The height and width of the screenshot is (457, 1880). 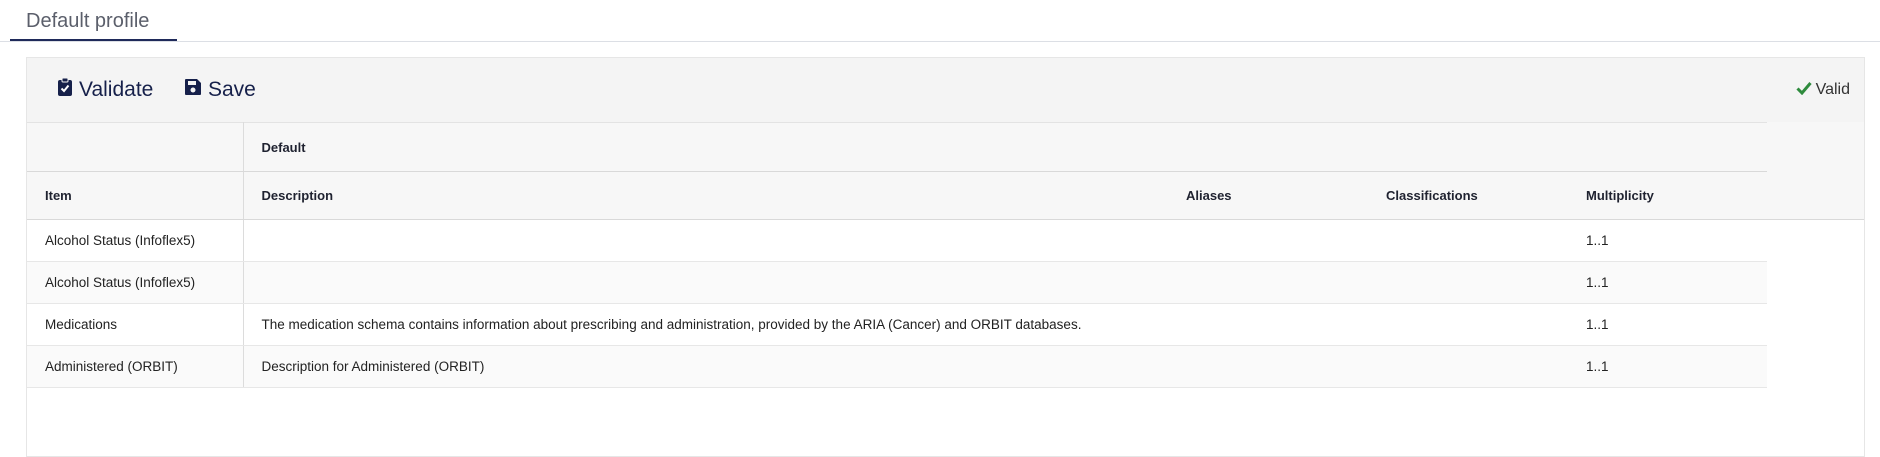 What do you see at coordinates (196, 90) in the screenshot?
I see `floppy-disk-icon` at bounding box center [196, 90].